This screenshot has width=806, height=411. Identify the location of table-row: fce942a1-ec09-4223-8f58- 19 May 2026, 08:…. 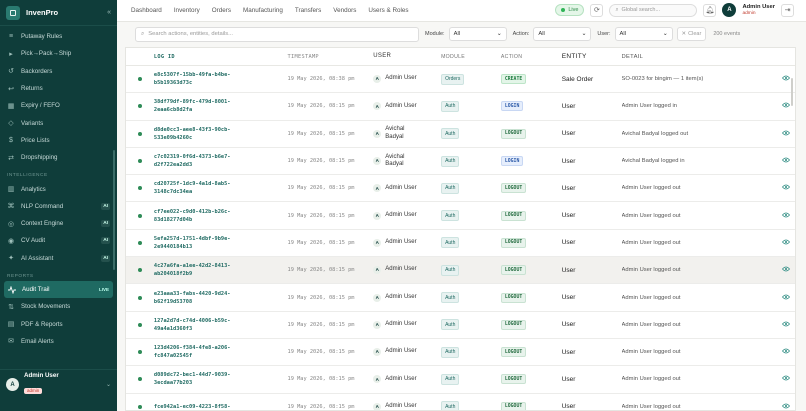
(460, 402).